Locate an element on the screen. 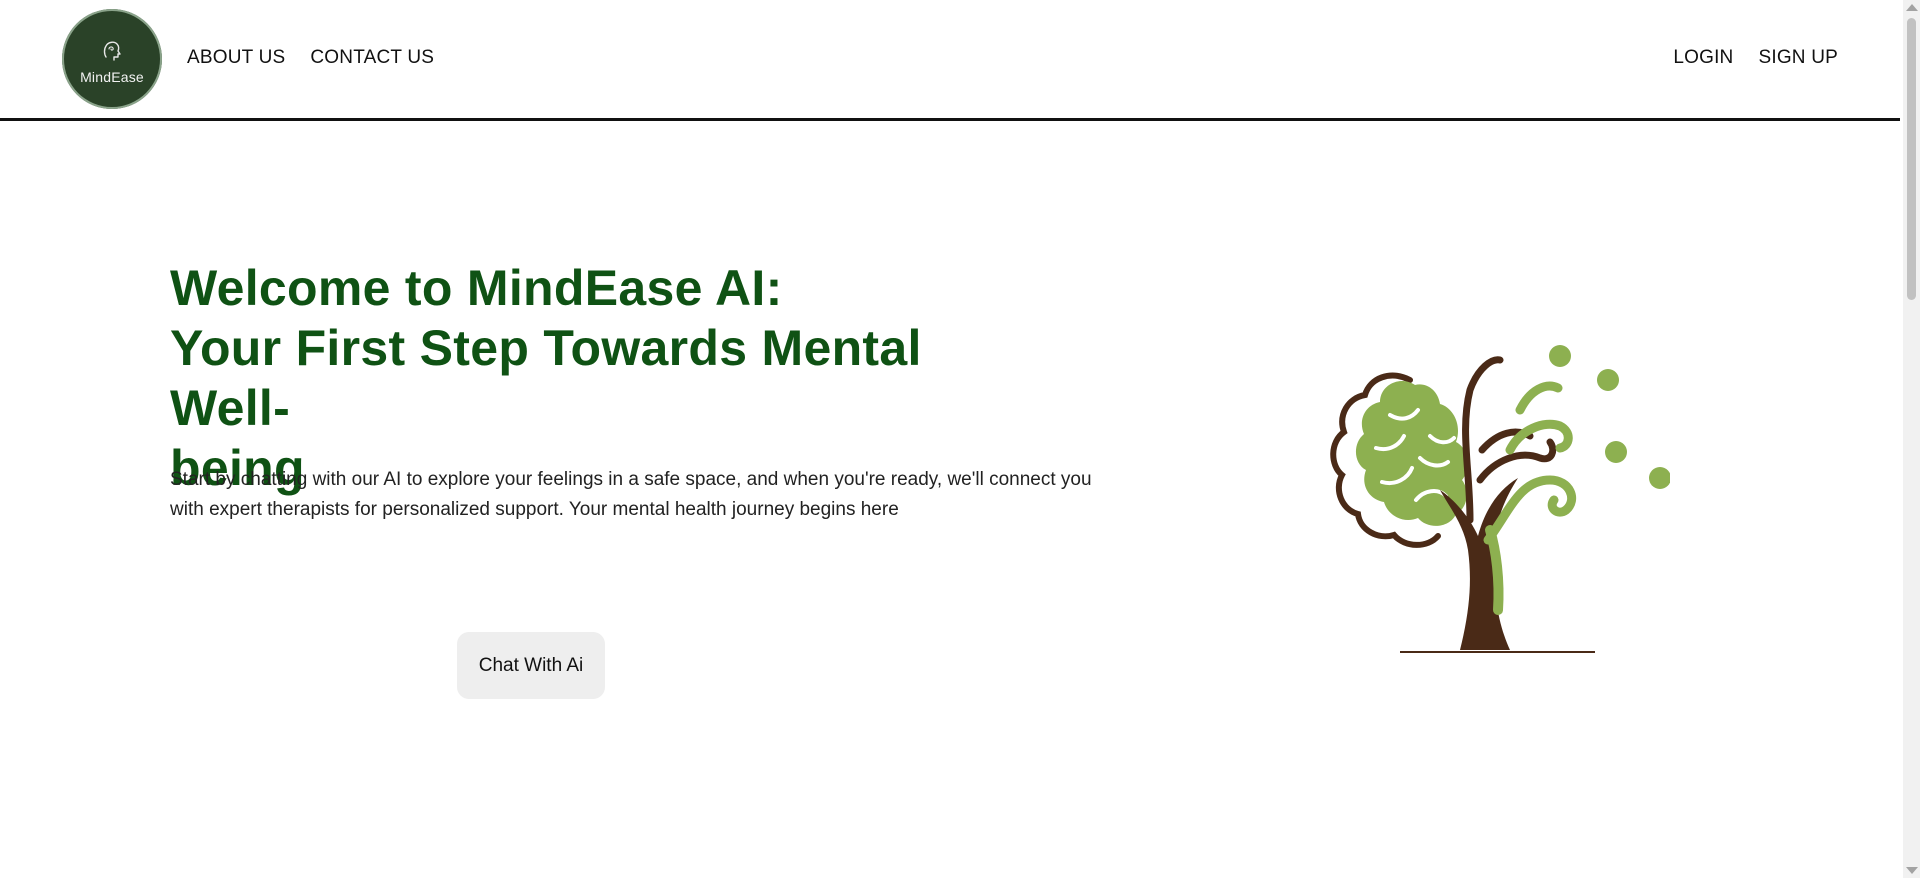 This screenshot has height=878, width=1920. head-icon is located at coordinates (112, 51).